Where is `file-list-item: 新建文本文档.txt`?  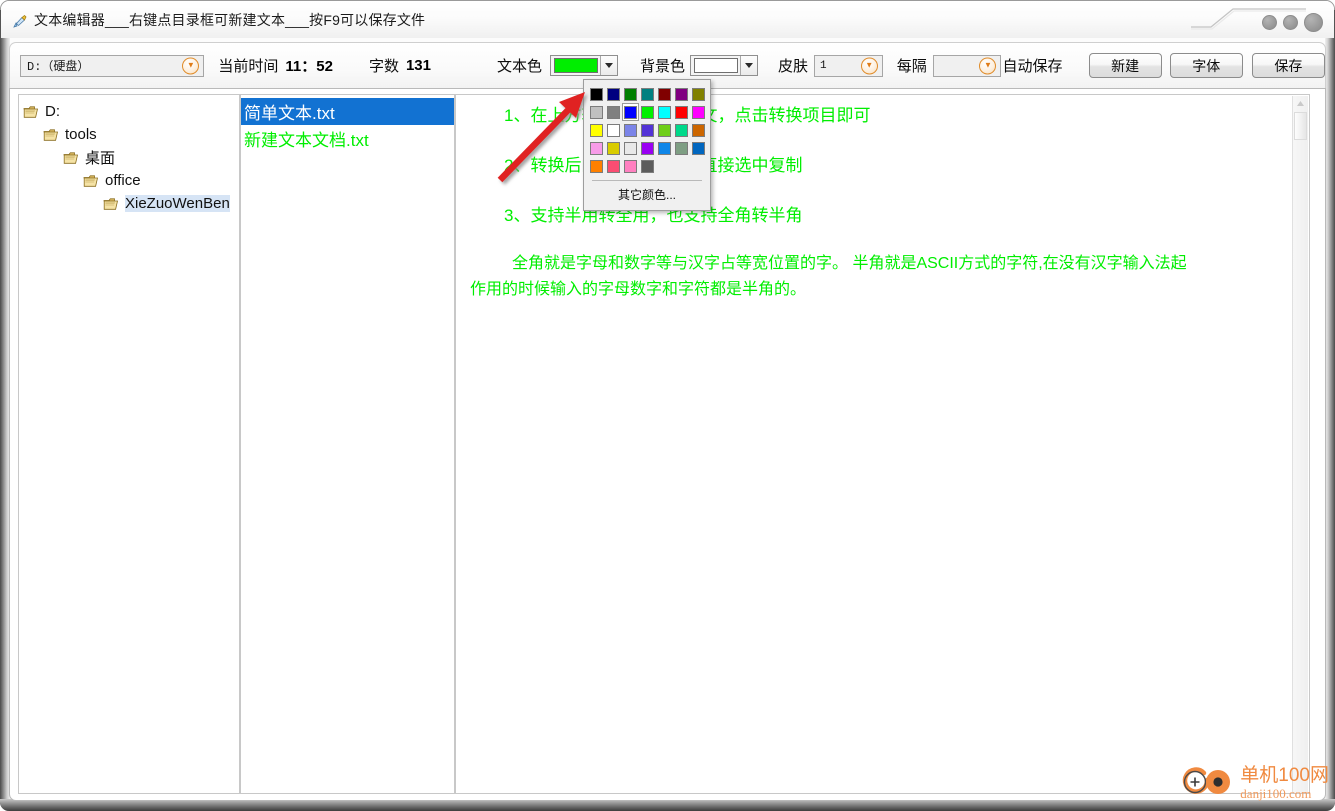
file-list-item: 新建文本文档.txt is located at coordinates (347, 138).